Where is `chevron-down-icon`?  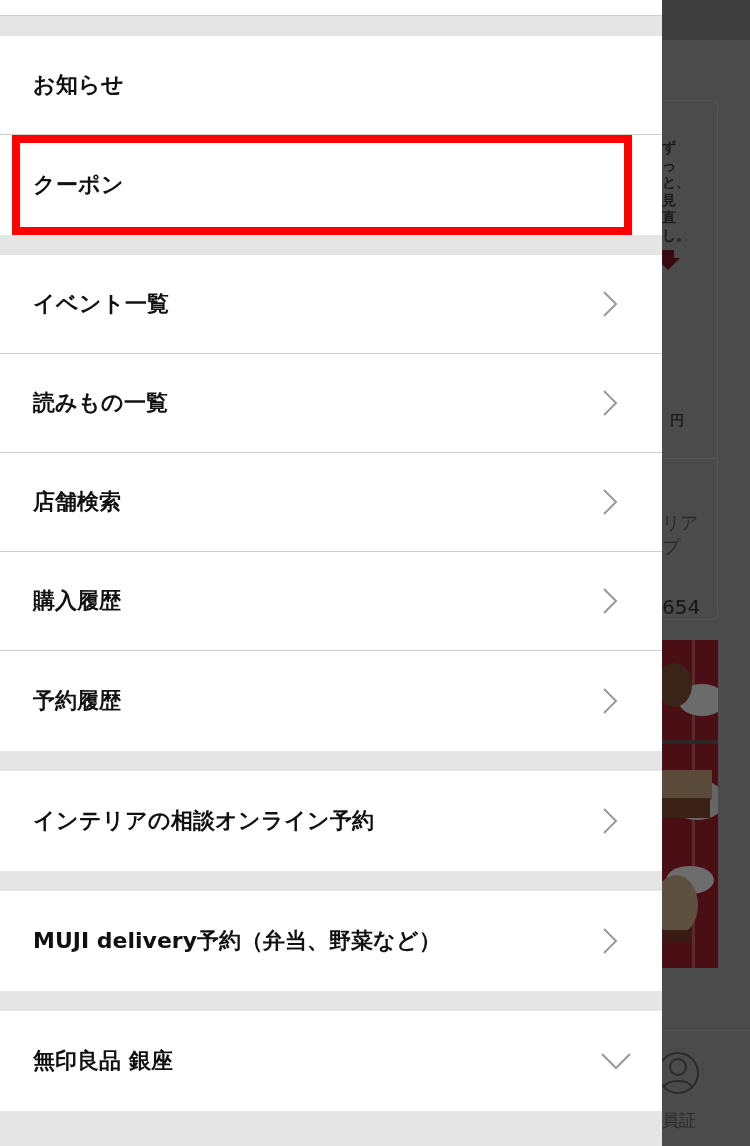
chevron-down-icon is located at coordinates (616, 1061).